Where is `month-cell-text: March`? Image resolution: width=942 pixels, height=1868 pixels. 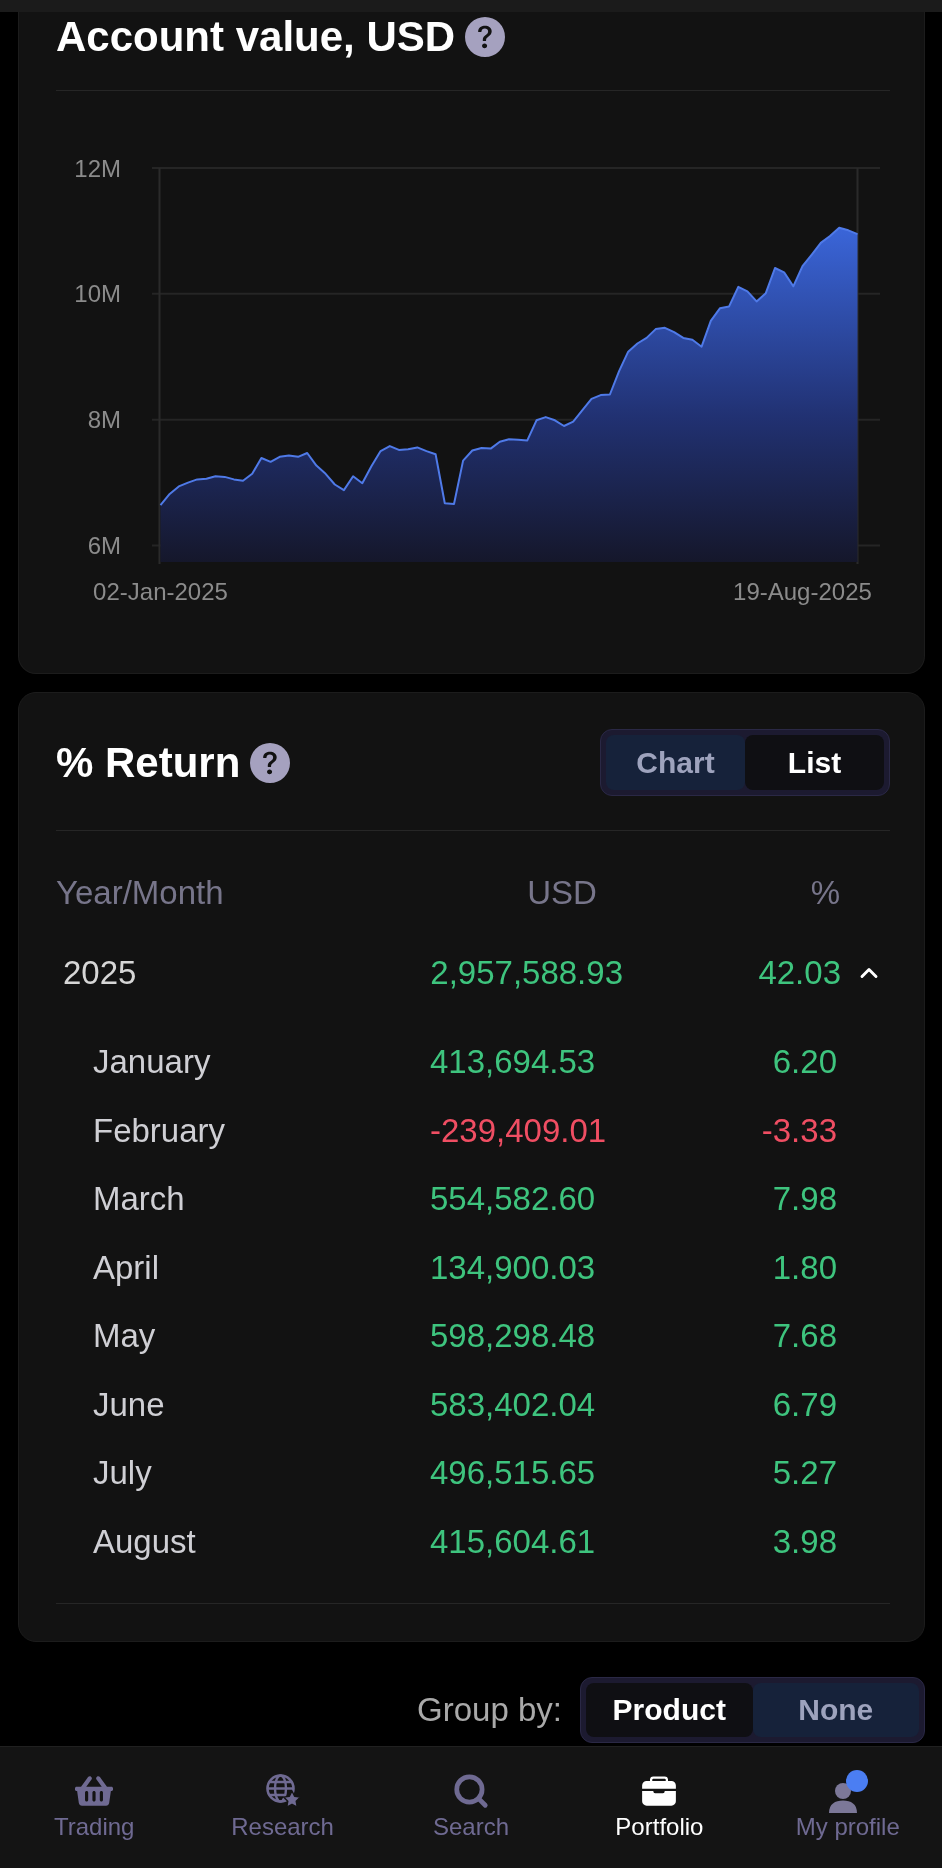
month-cell-text: March is located at coordinates (139, 1199).